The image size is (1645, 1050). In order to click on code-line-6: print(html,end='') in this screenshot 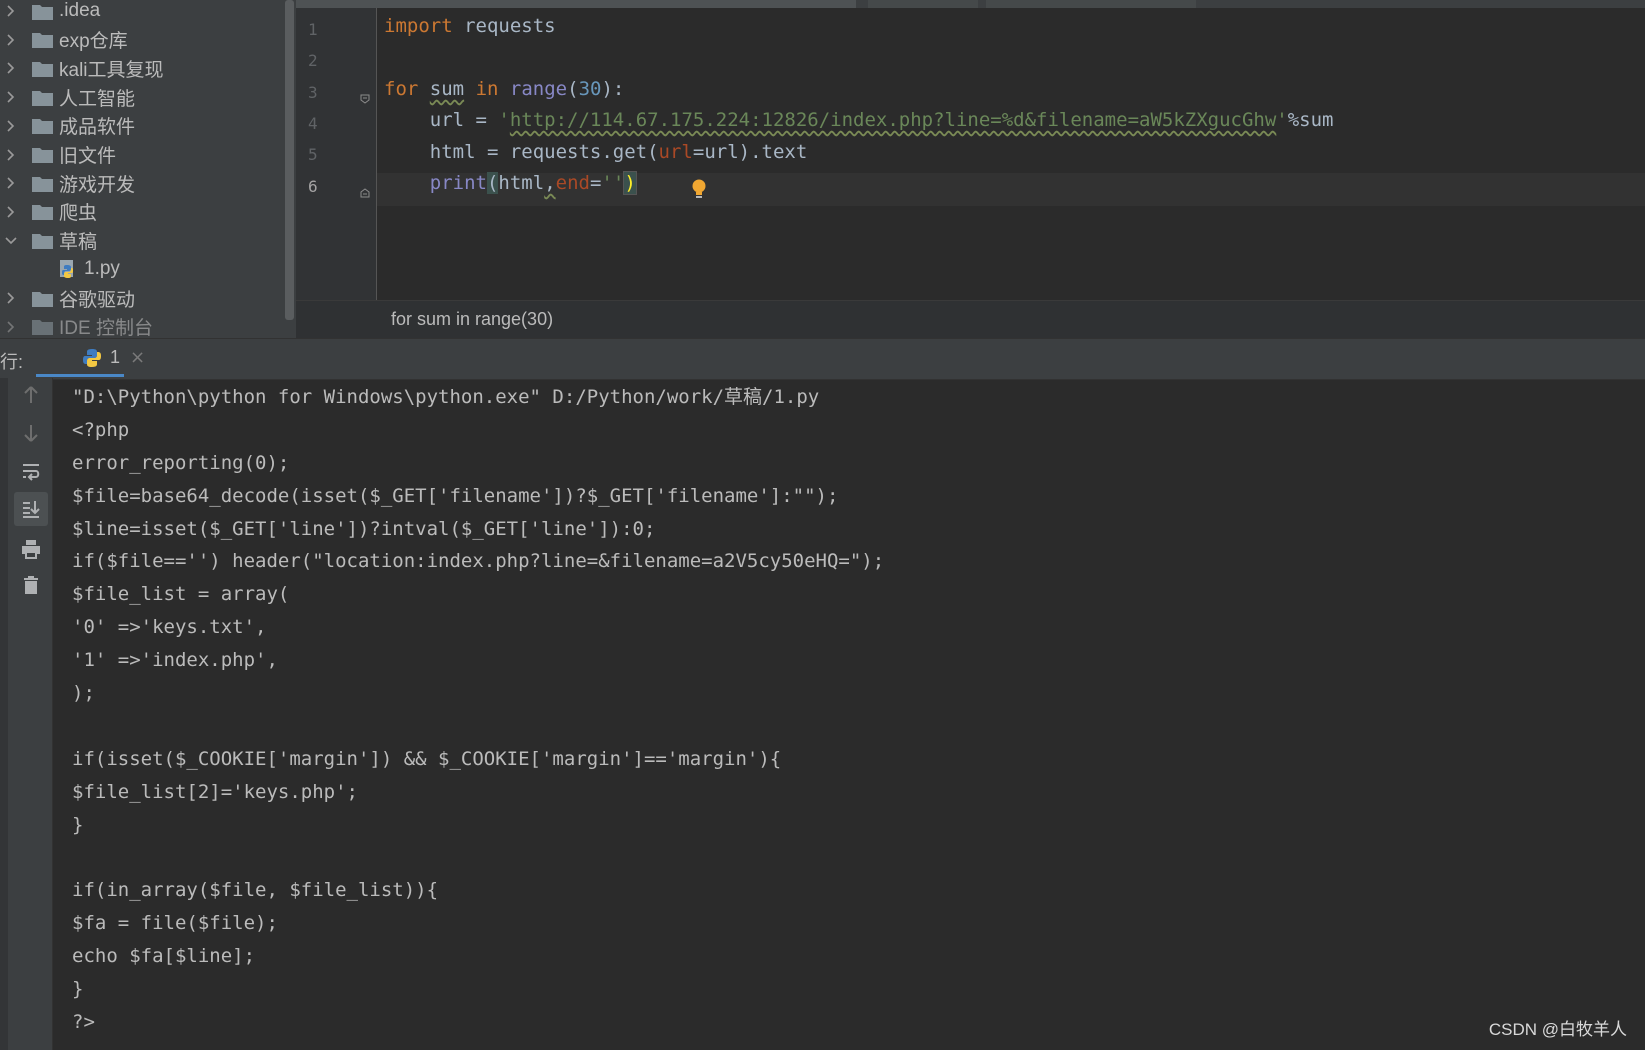, I will do `click(510, 183)`.